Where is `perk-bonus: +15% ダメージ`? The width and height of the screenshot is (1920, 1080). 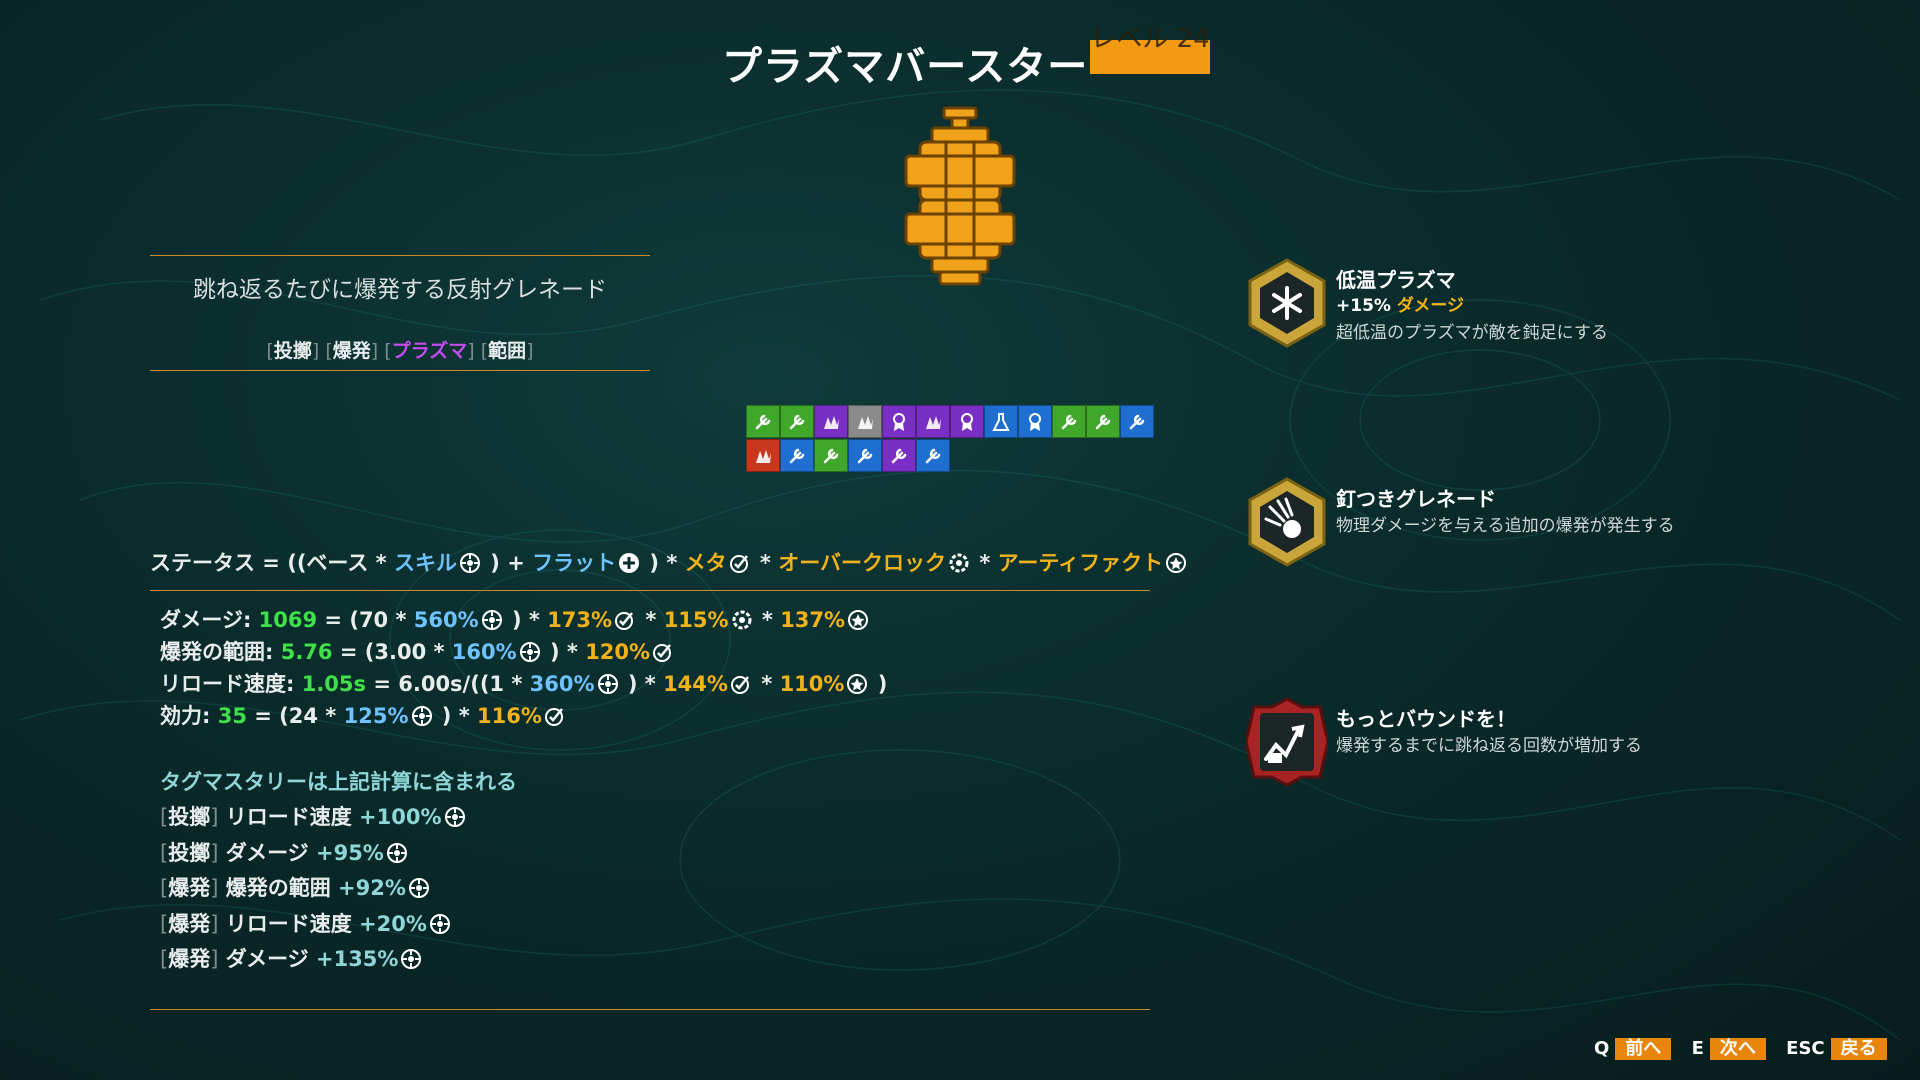 perk-bonus: +15% ダメージ is located at coordinates (1400, 306).